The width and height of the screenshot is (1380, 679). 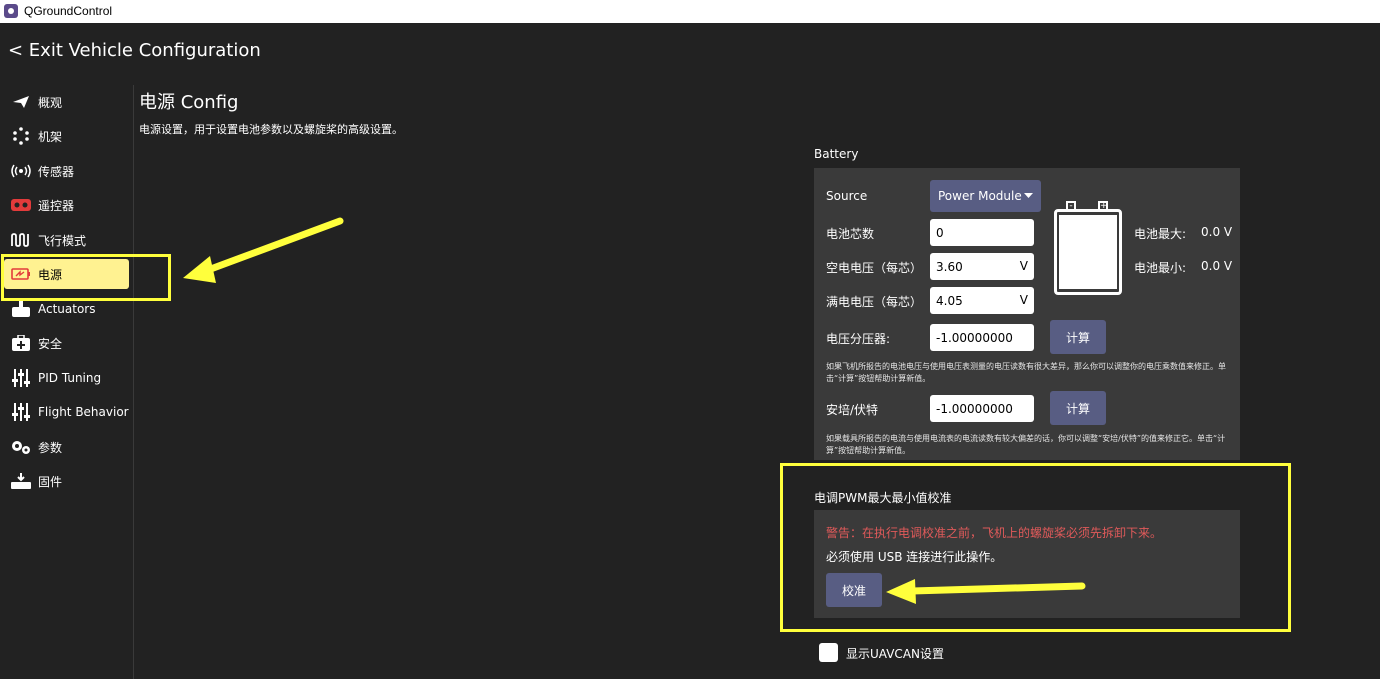 I want to click on sidebar-item-label: PID Tuning, so click(x=70, y=378).